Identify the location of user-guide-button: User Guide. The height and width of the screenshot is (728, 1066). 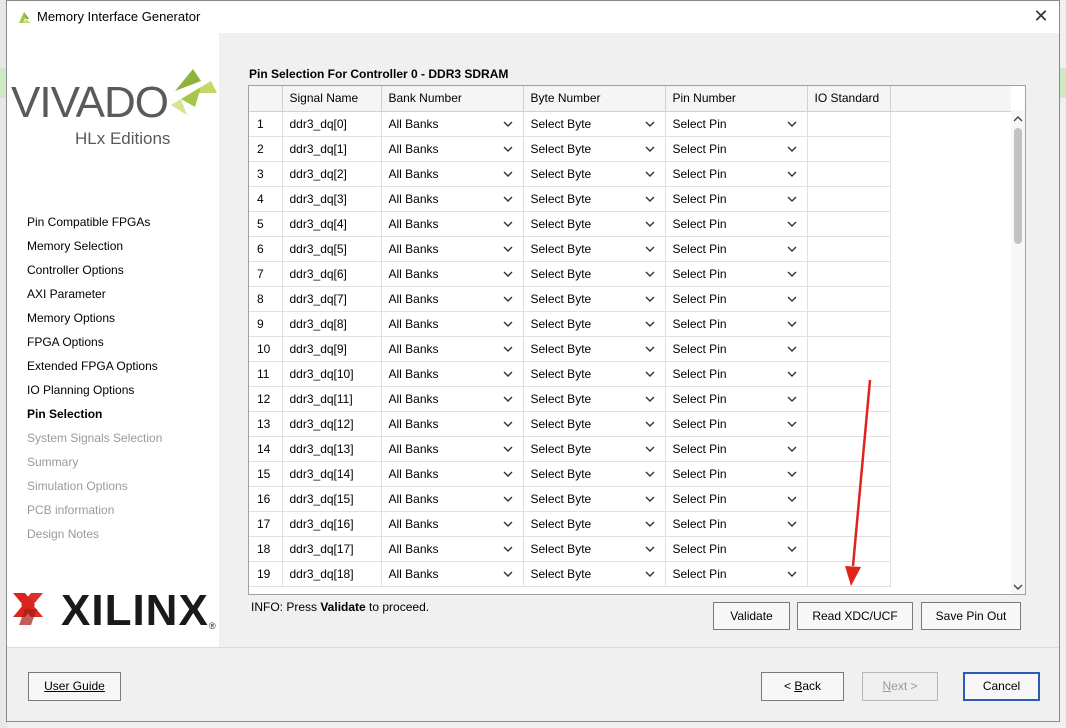
(74, 686).